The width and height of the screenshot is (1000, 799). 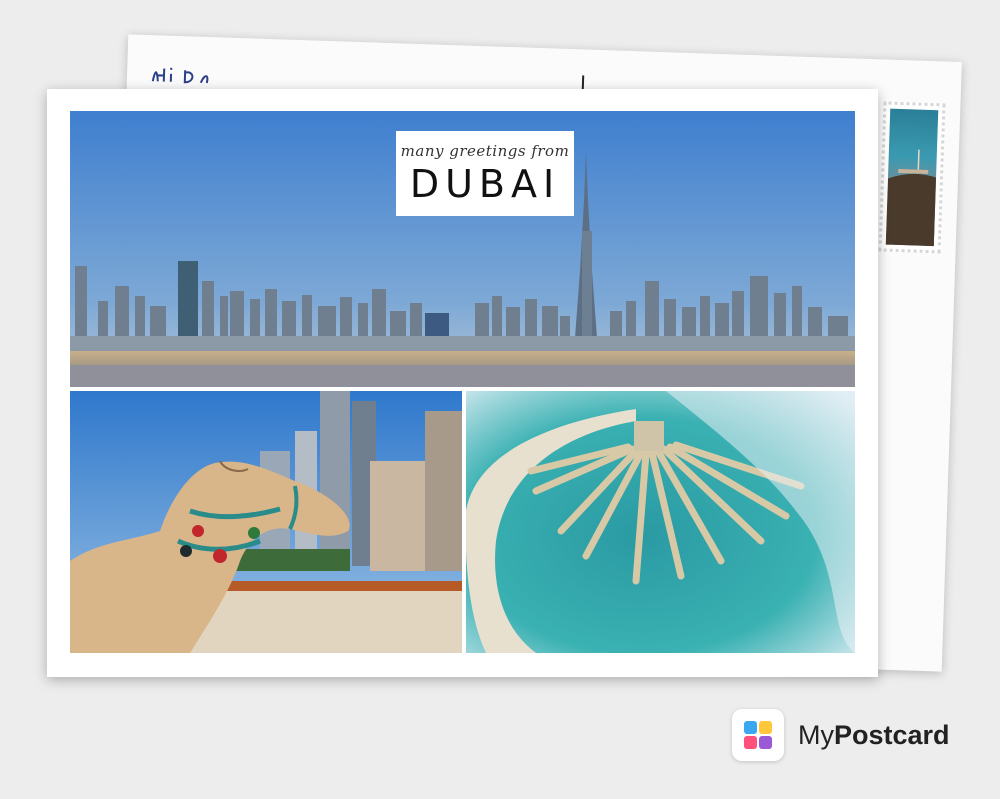 What do you see at coordinates (266, 522) in the screenshot?
I see `camel-photo` at bounding box center [266, 522].